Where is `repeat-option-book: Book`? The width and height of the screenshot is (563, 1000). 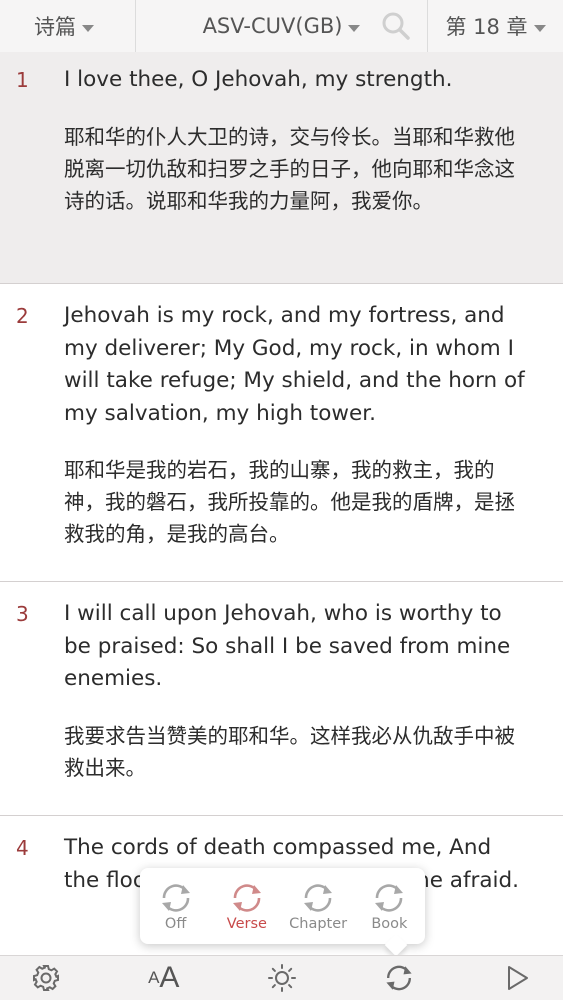 repeat-option-book: Book is located at coordinates (389, 906).